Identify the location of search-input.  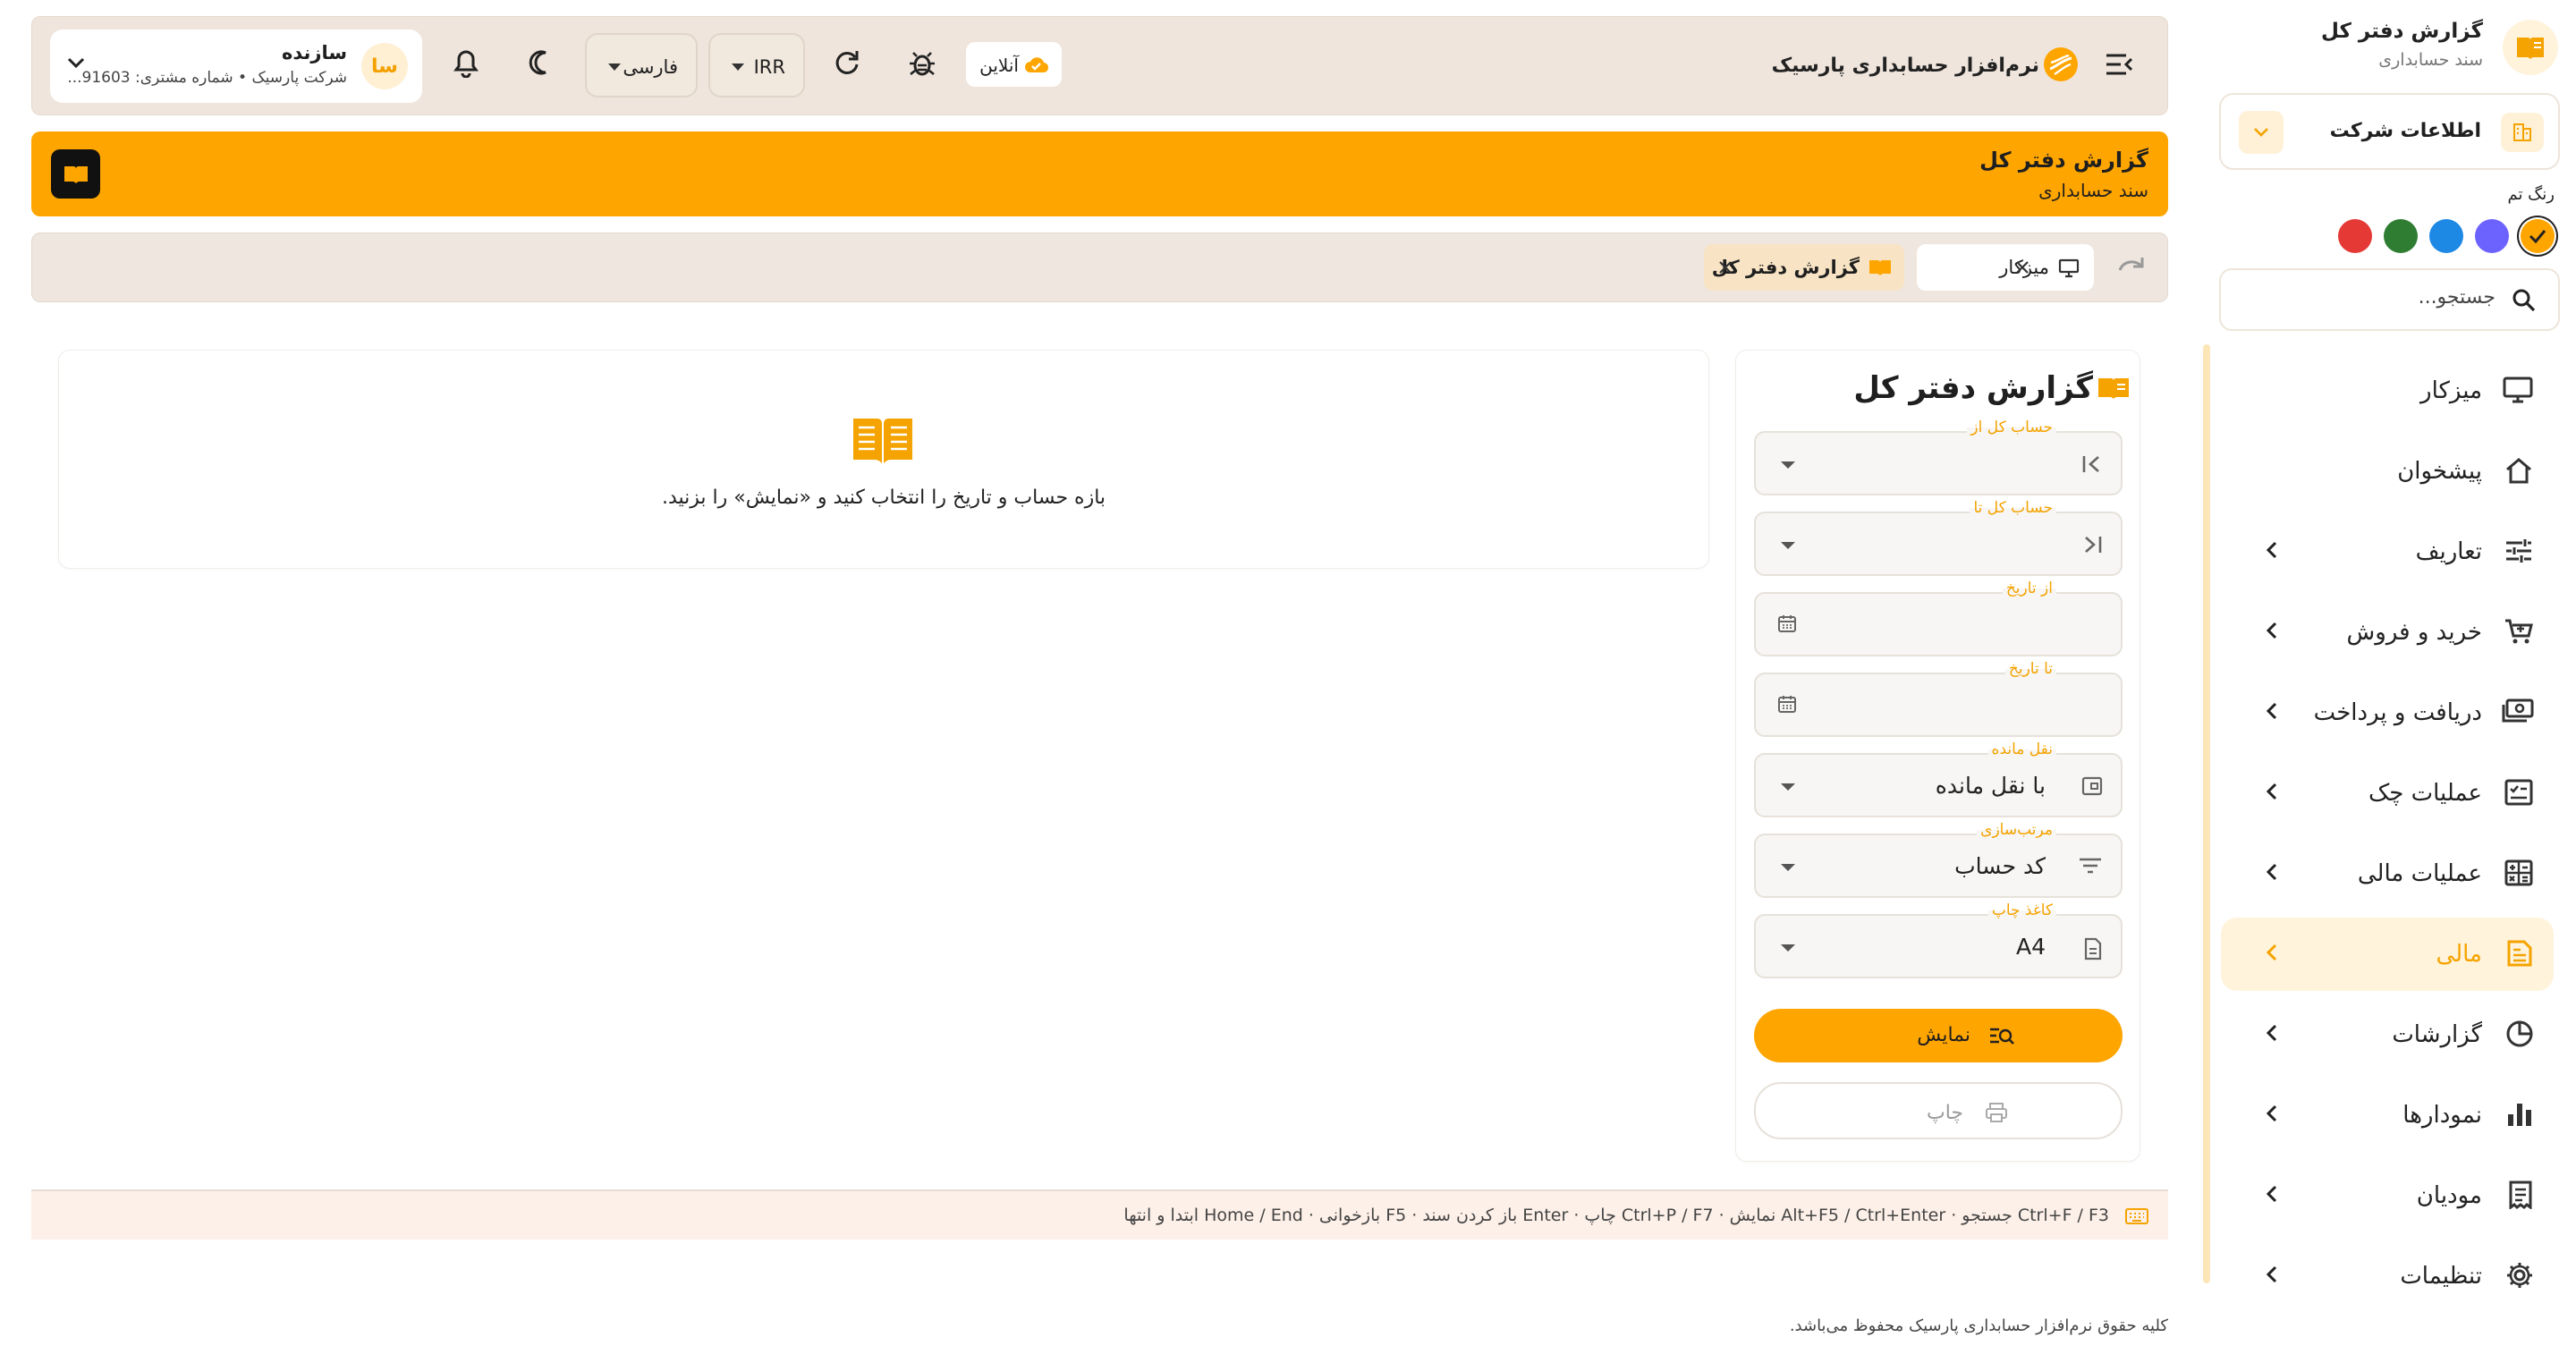
(2370, 297).